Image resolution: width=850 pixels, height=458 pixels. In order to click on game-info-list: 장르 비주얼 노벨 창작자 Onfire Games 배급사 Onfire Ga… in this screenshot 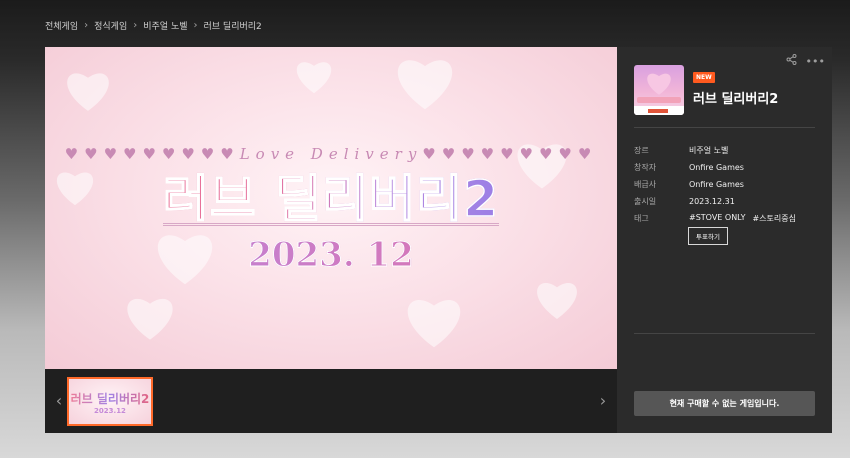, I will do `click(729, 184)`.